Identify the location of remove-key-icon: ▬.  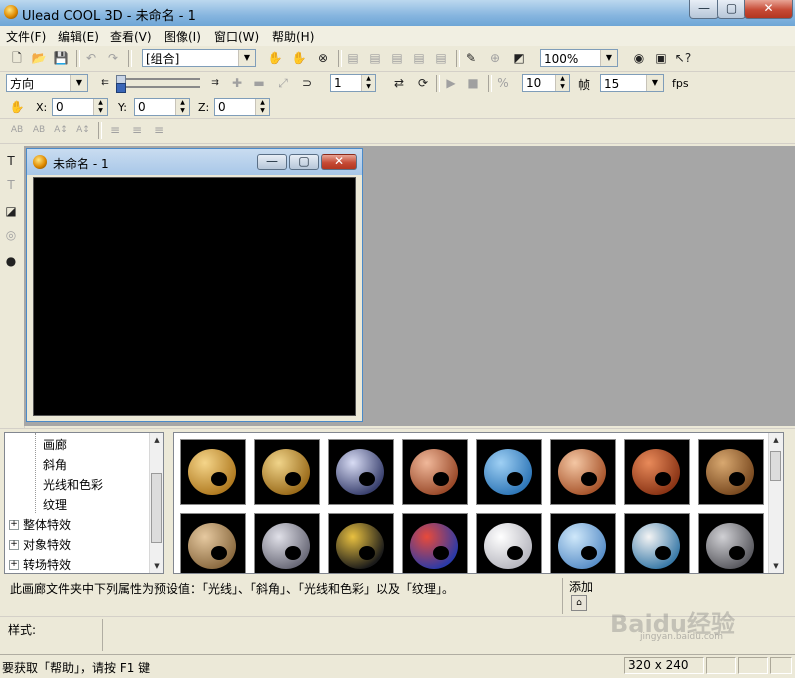
(259, 83).